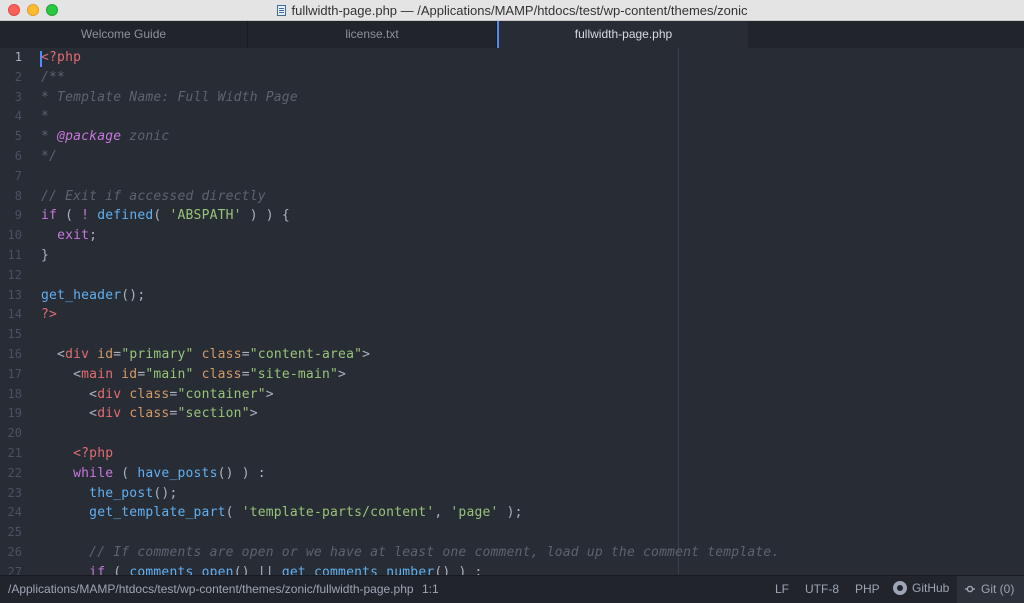 This screenshot has width=1024, height=603. Describe the element at coordinates (181, 569) in the screenshot. I see `code-token: comments_open` at that location.